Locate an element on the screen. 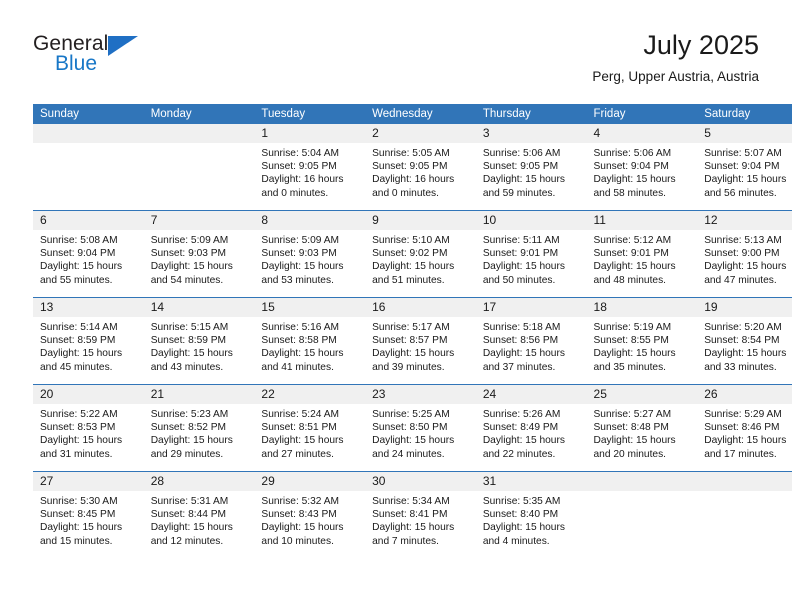 The image size is (792, 612). sunrise-text: Sunrise: 5:35 AM is located at coordinates (521, 501).